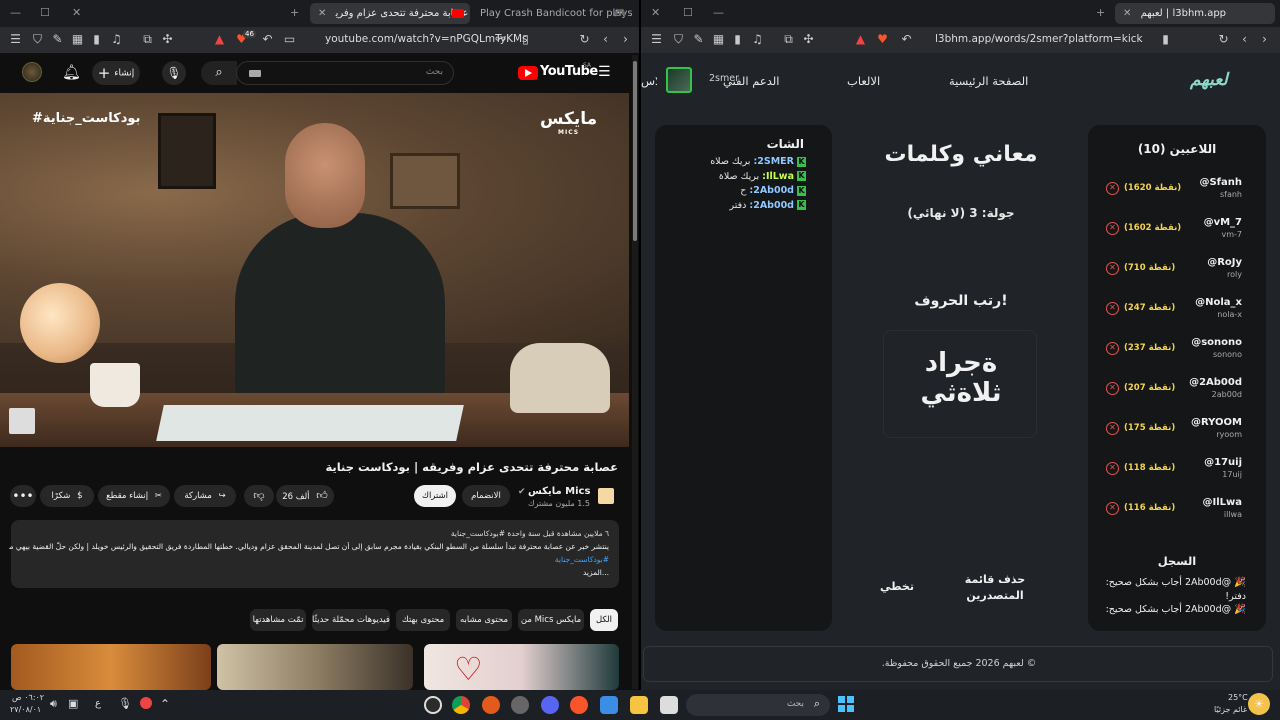 This screenshot has width=1280, height=720. Describe the element at coordinates (219, 73) in the screenshot. I see `search-icon: ⌕` at that location.